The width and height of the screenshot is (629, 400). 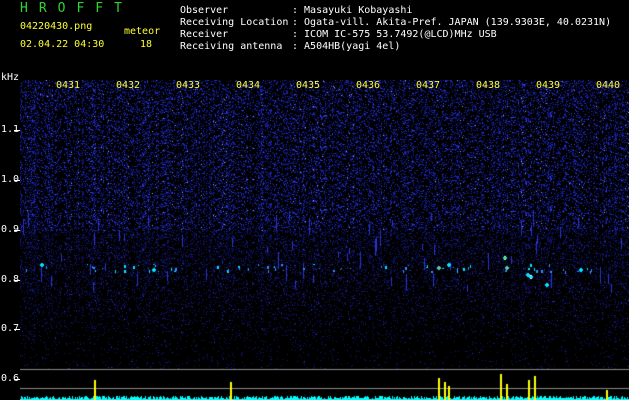 I want to click on meteor-label: meteor, so click(x=142, y=31).